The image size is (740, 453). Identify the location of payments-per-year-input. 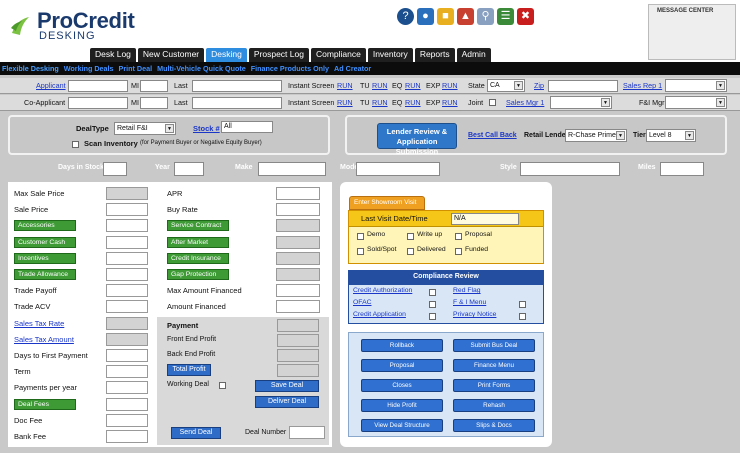
(127, 388).